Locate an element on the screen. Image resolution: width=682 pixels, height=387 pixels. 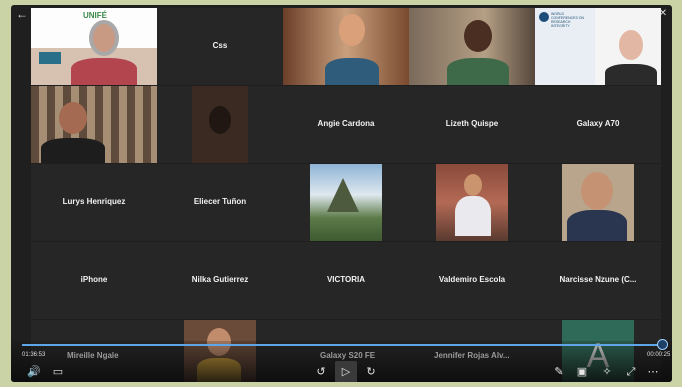
participant-tile: Valdemiro Escola is located at coordinates (472, 280).